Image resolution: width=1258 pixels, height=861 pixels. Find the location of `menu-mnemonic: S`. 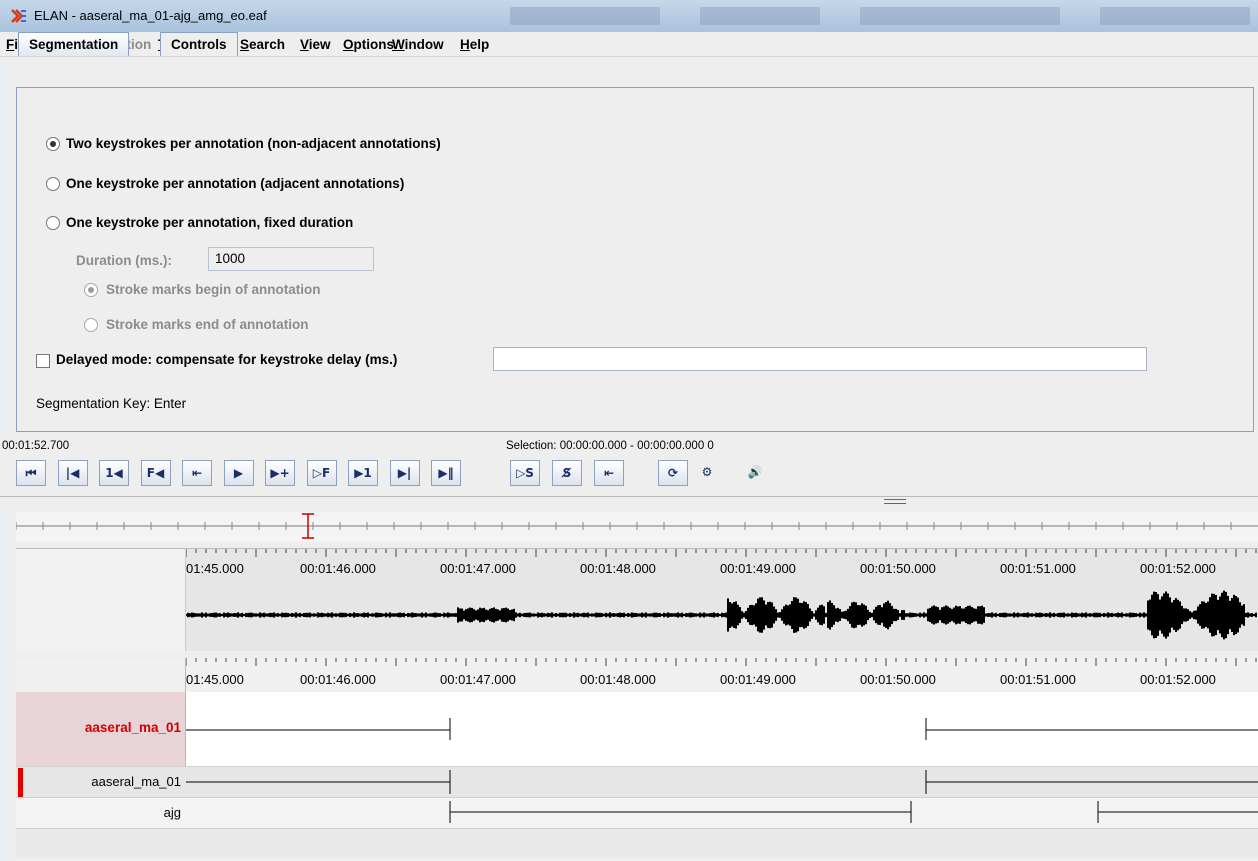

menu-mnemonic: S is located at coordinates (245, 44).